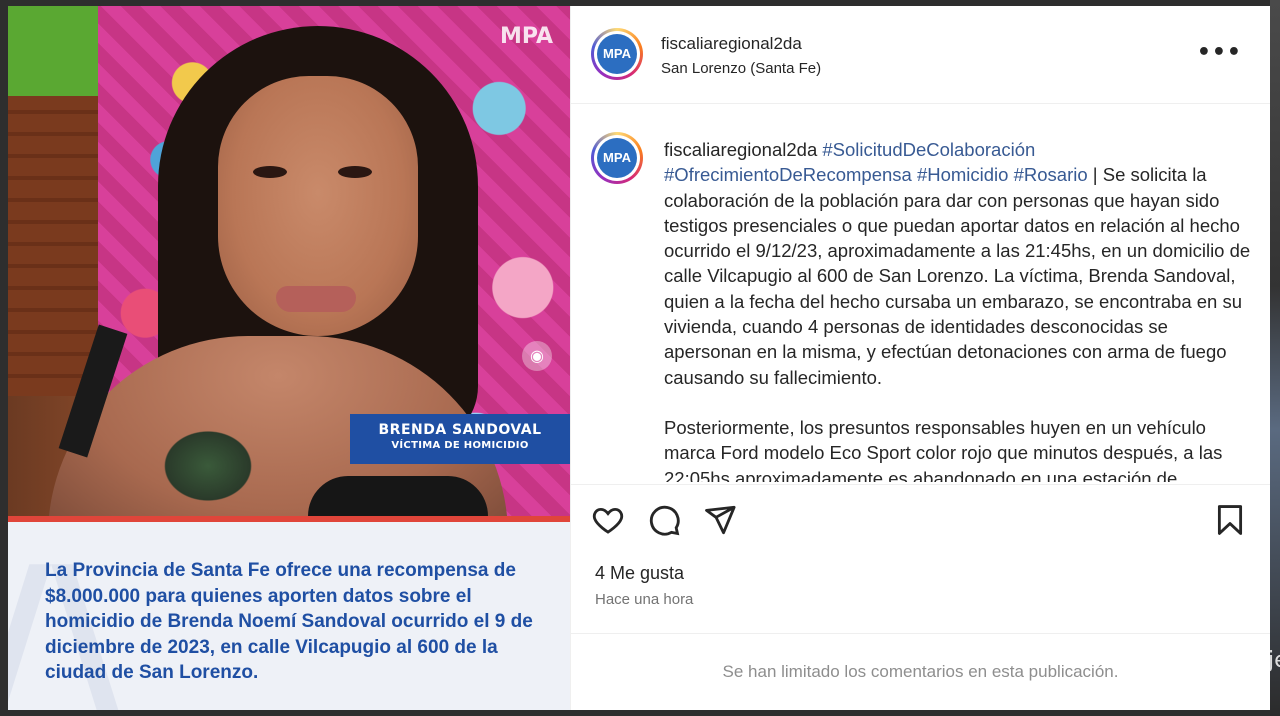  Describe the element at coordinates (617, 158) in the screenshot. I see `caption-avatar: MPA` at that location.